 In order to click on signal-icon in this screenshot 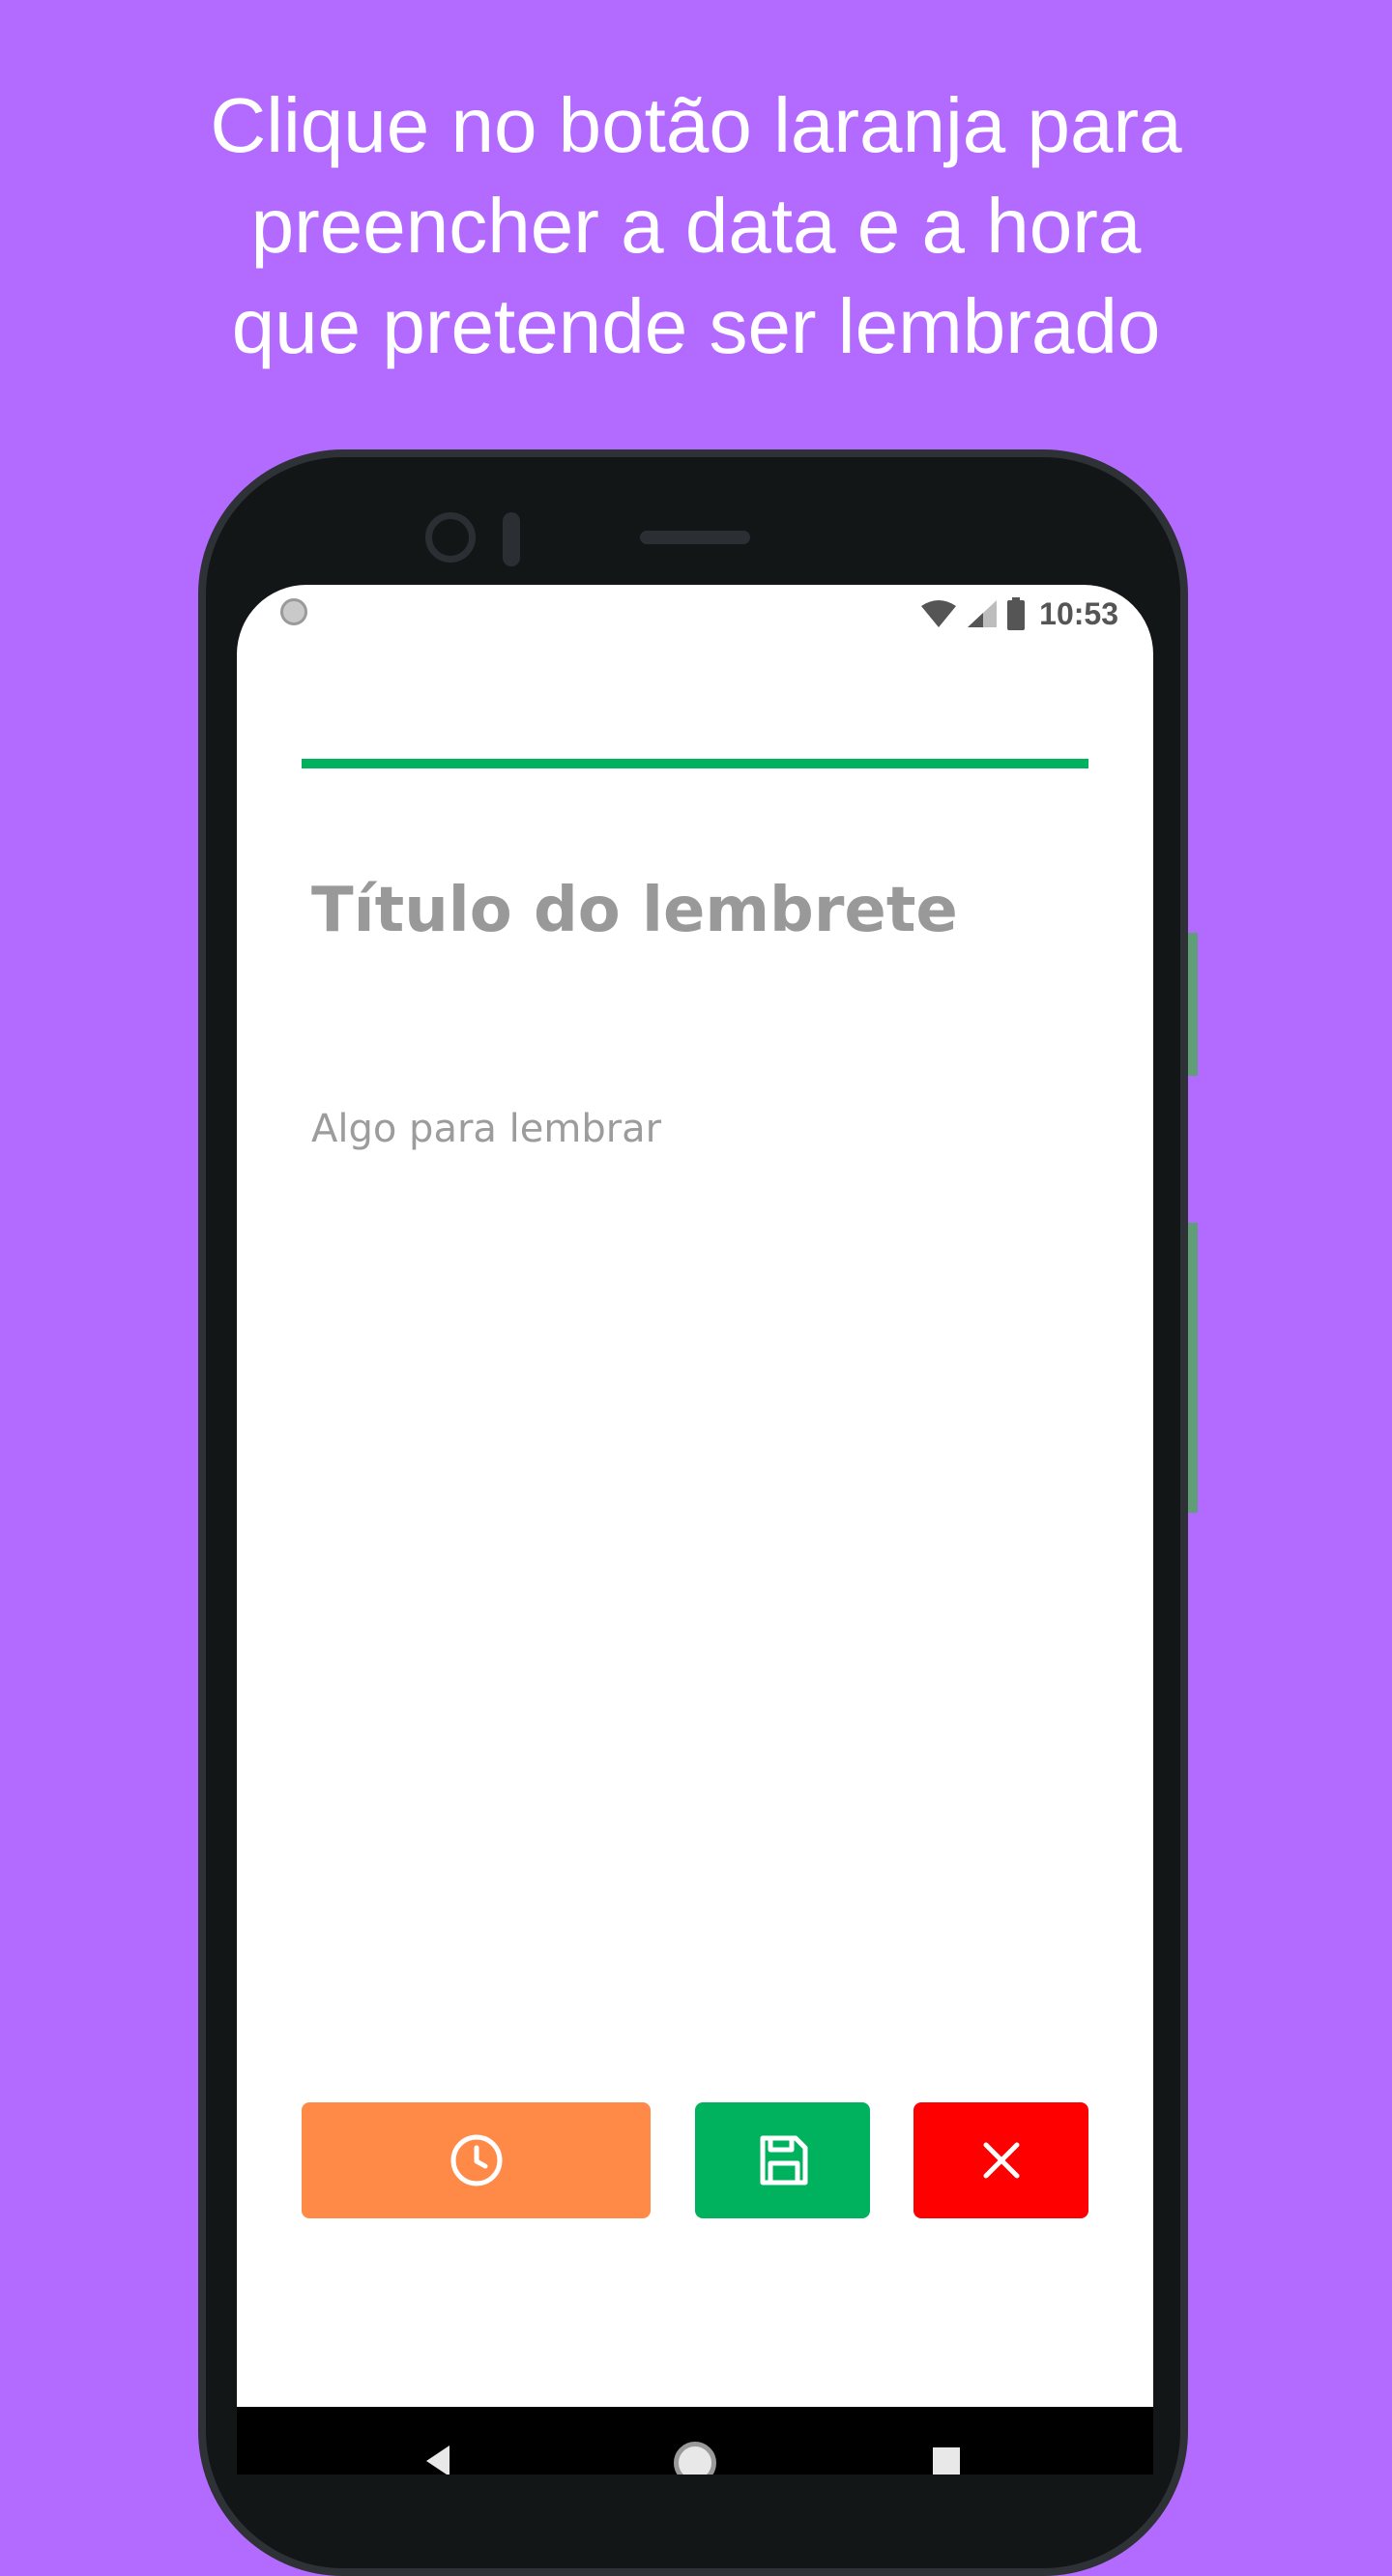, I will do `click(983, 613)`.